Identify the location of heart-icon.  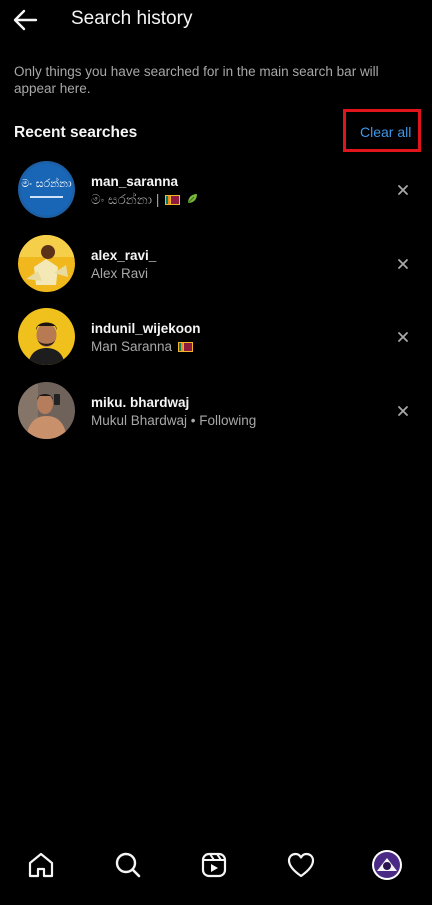
(301, 865).